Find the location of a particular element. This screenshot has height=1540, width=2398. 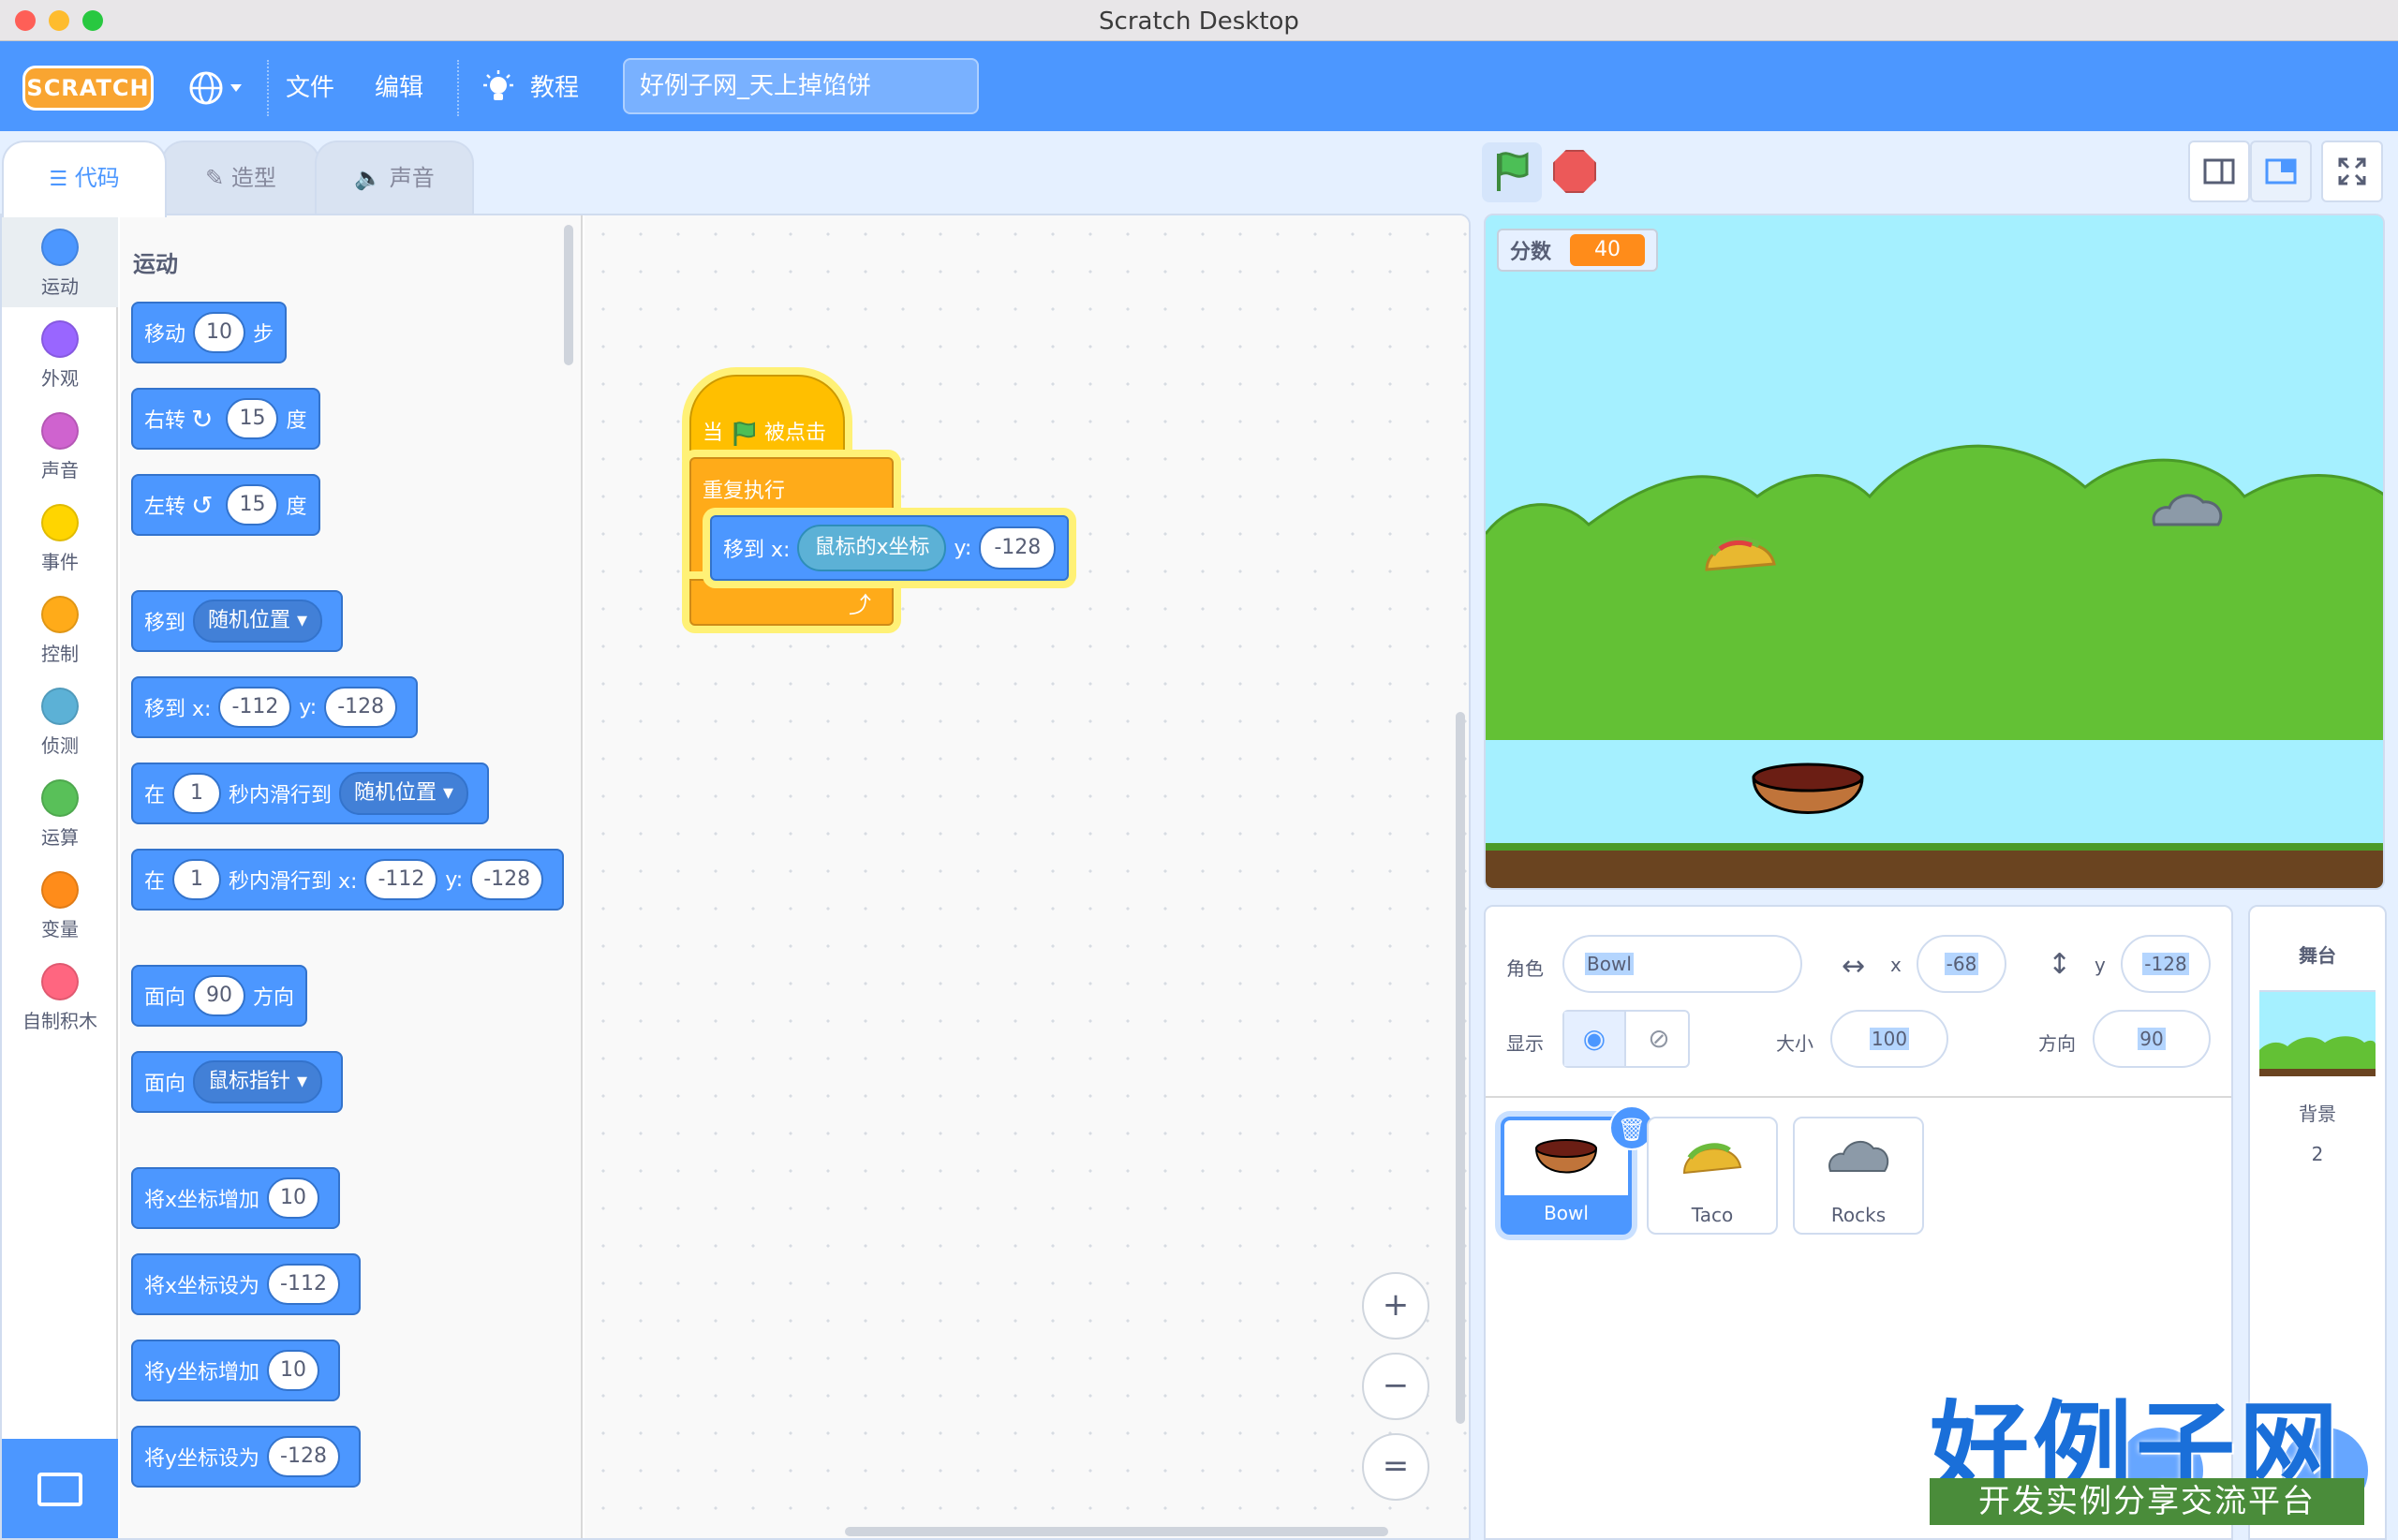

small-stage-button is located at coordinates (2219, 171).